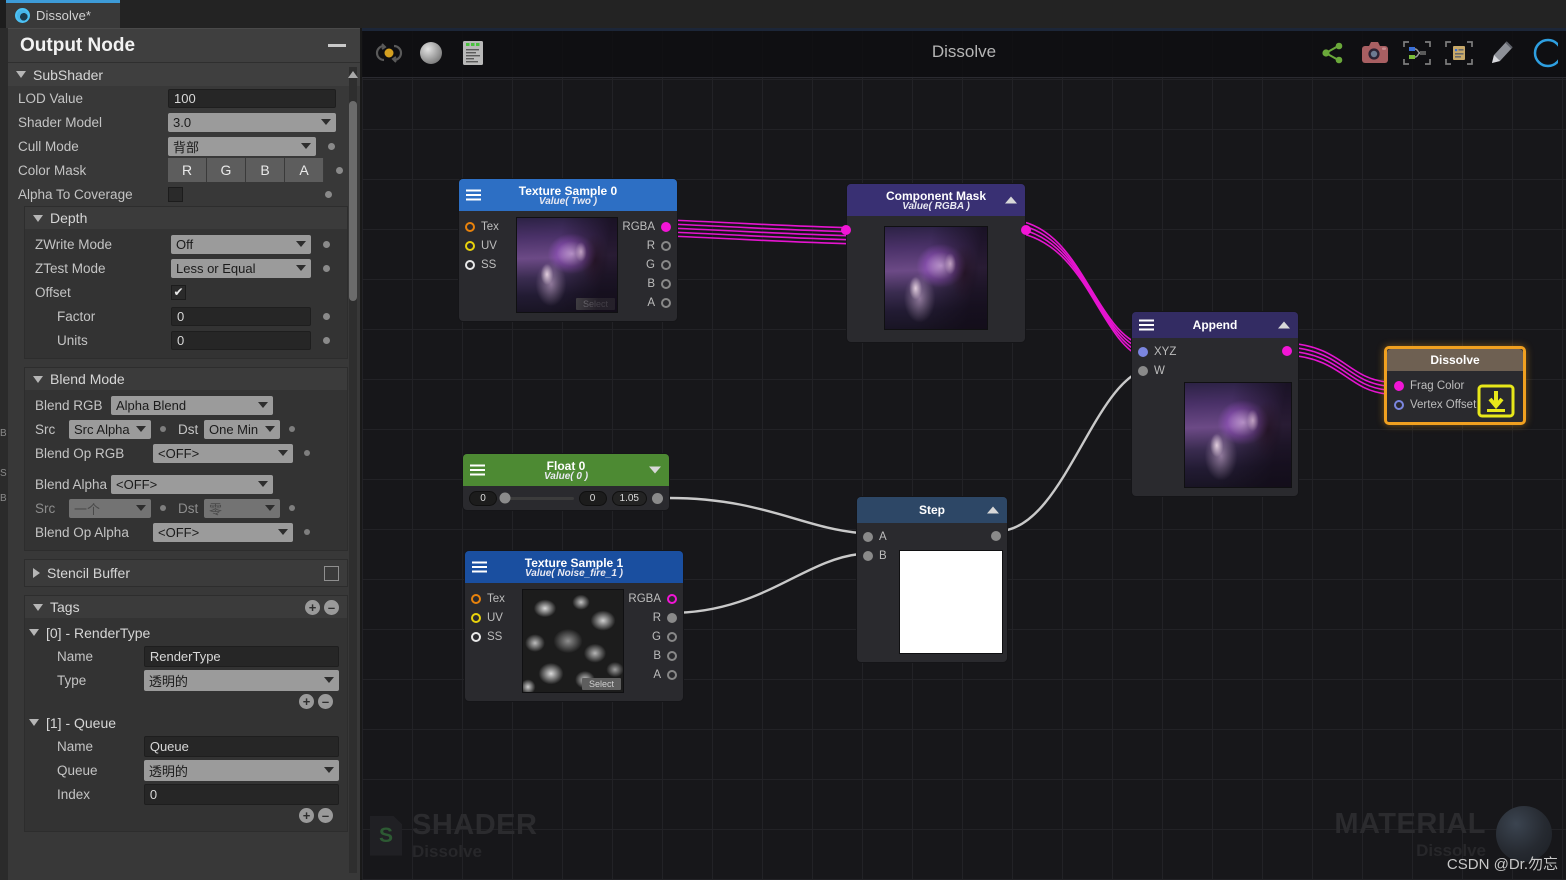  I want to click on tag-1-add-button: +, so click(306, 815).